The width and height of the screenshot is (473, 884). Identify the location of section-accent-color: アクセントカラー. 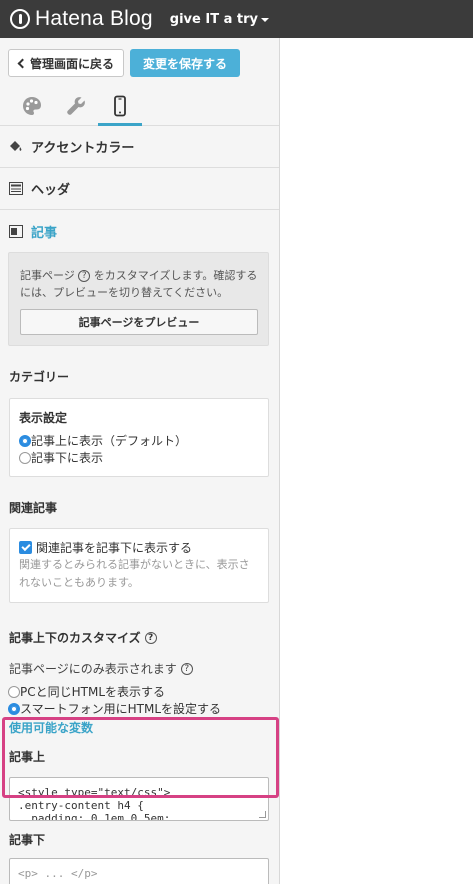
(139, 147).